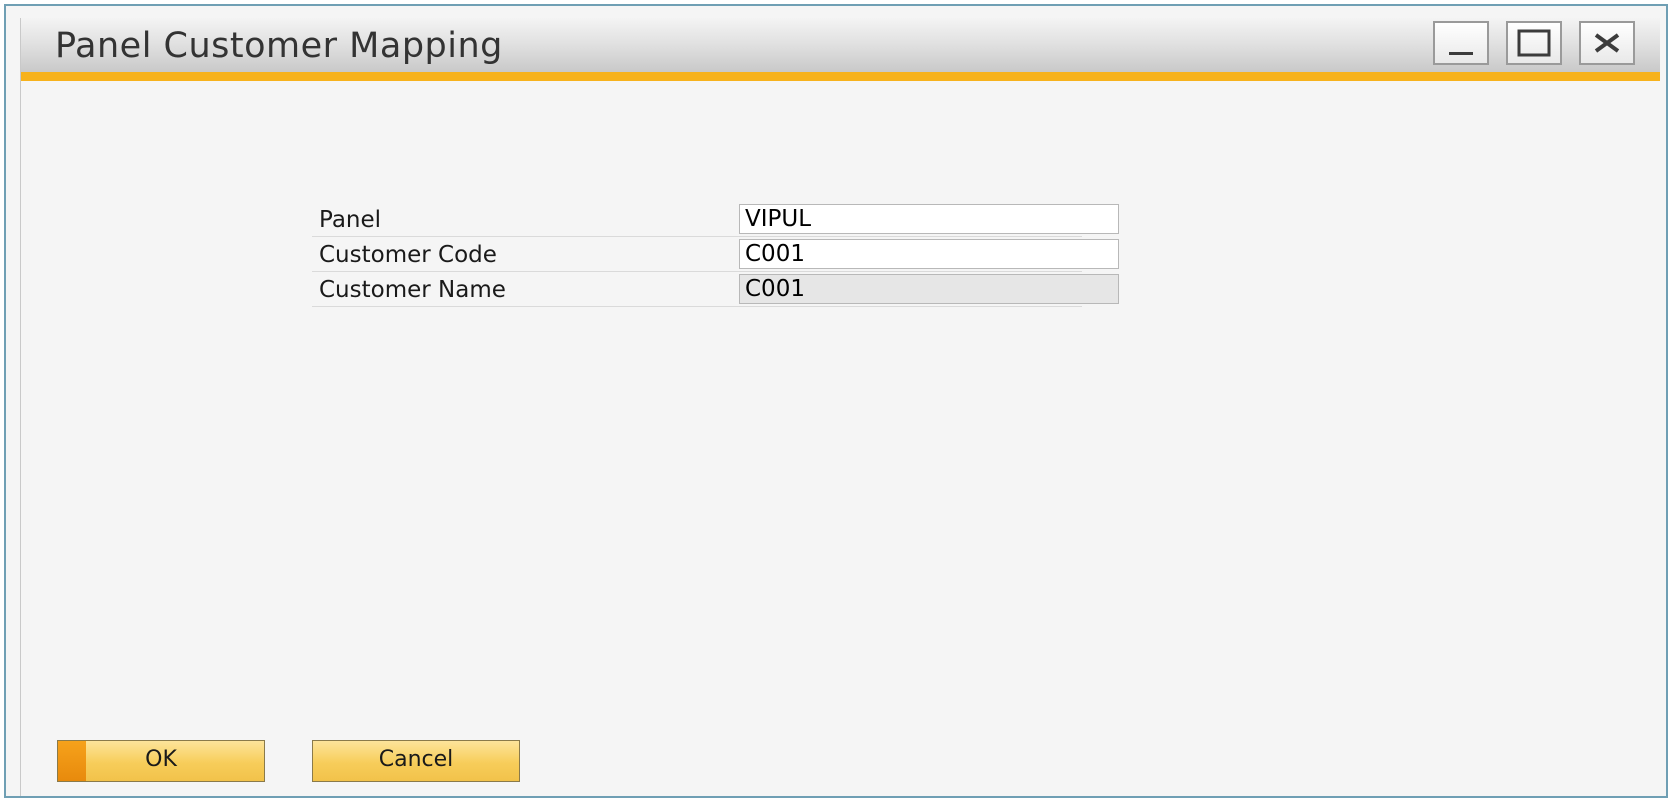 This screenshot has width=1674, height=802. Describe the element at coordinates (1461, 43) in the screenshot. I see `minimize-button` at that location.